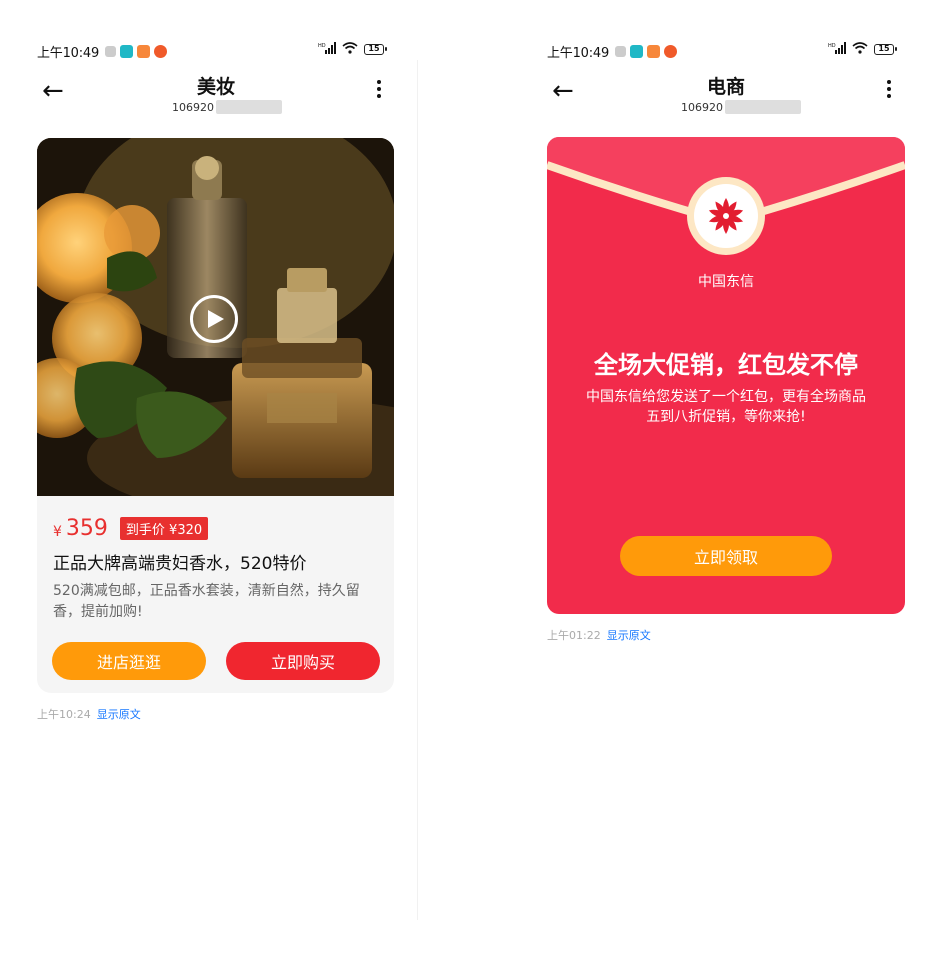 This screenshot has height=980, width=942. What do you see at coordinates (726, 556) in the screenshot?
I see `claim-now-button: 立即领取` at bounding box center [726, 556].